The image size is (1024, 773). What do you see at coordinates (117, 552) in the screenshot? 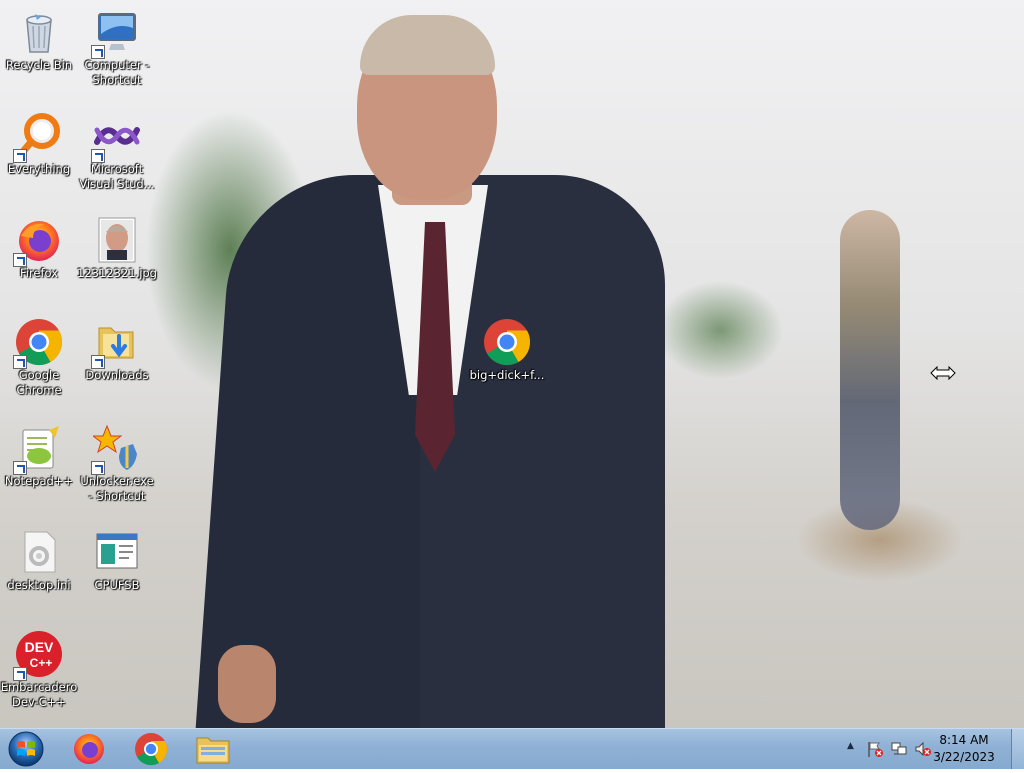
I see `cpufsb-icon` at bounding box center [117, 552].